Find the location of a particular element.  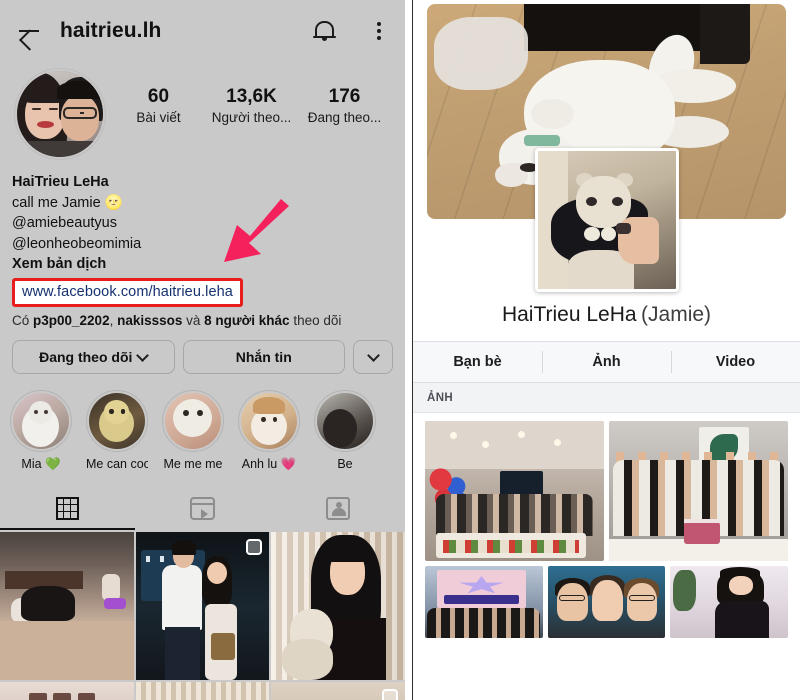

highlight-label: Anh lu 💗 is located at coordinates (269, 464).